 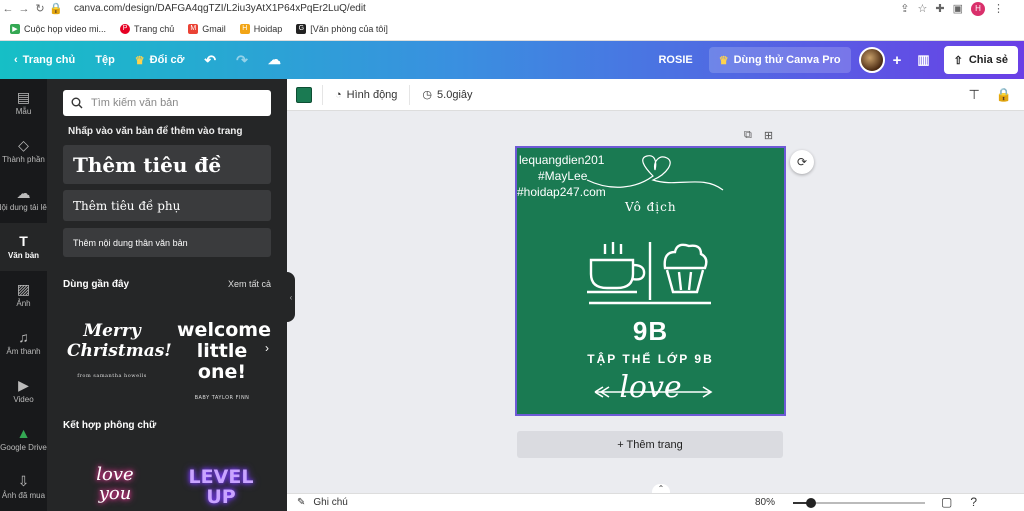 I want to click on search-box, so click(x=167, y=103).